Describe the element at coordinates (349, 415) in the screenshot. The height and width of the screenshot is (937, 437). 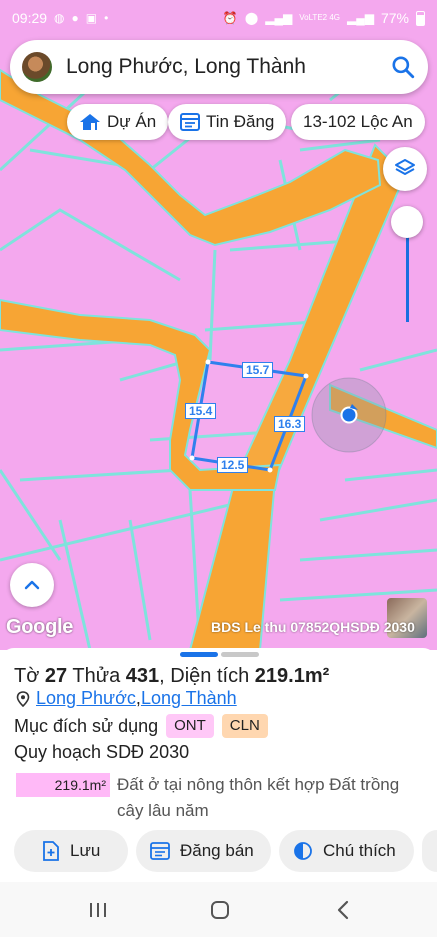
I see `current-location-dot` at that location.